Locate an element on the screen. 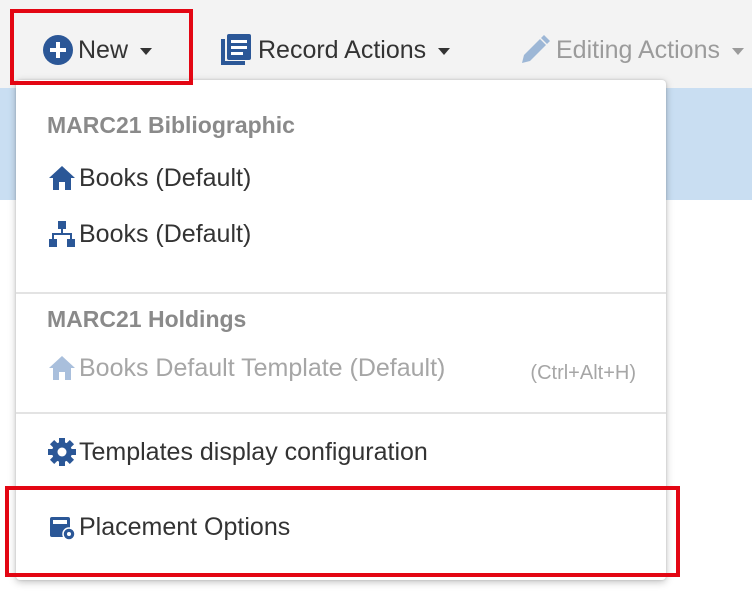  menu-item-templates-display-configuration: Templates display configuration is located at coordinates (237, 452).